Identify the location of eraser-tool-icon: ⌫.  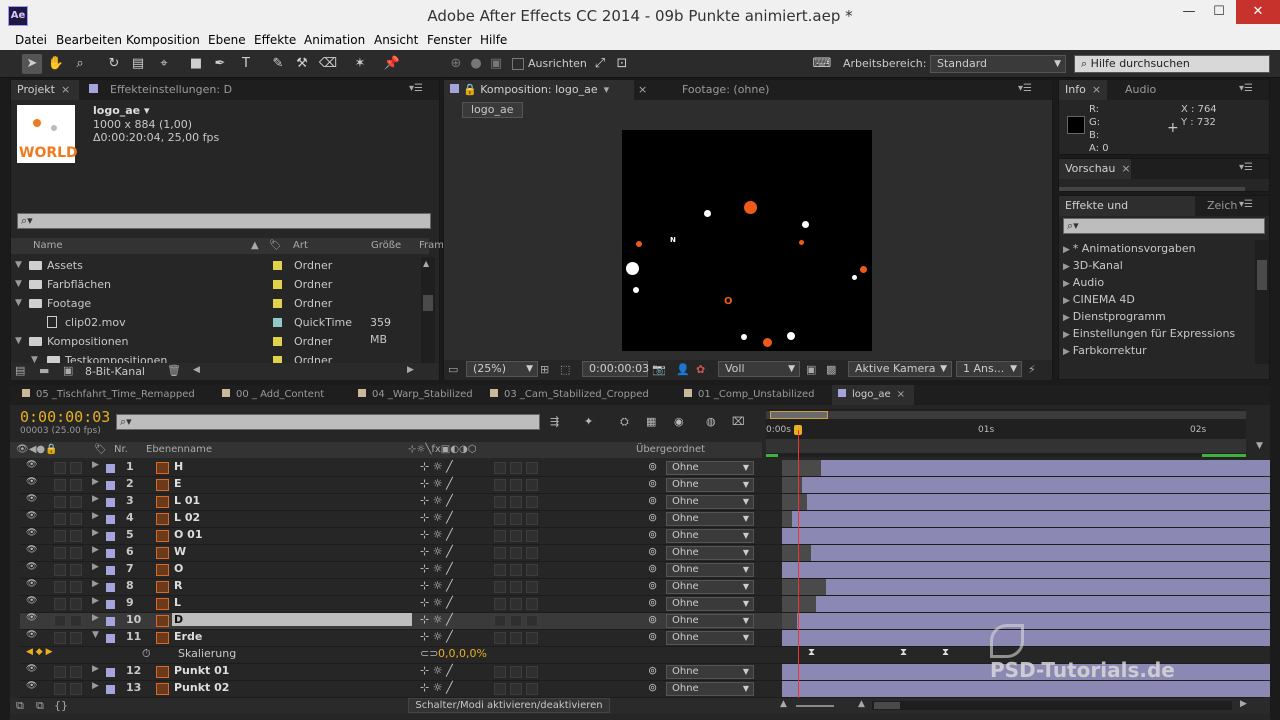
(328, 64).